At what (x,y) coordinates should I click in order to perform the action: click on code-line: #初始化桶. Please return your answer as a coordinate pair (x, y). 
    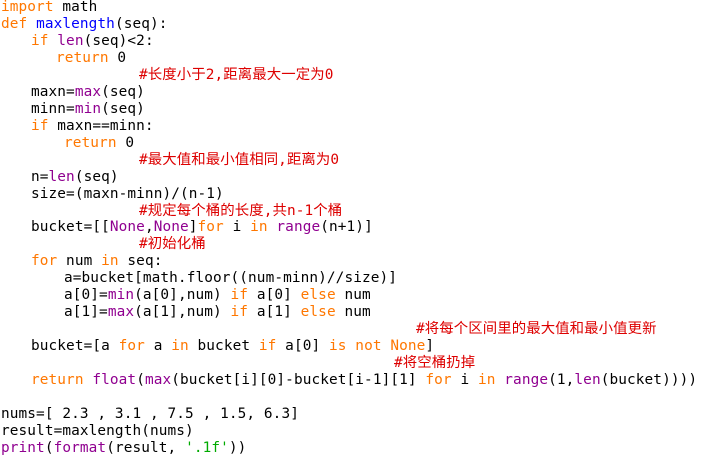
    Looking at the image, I should click on (172, 244).